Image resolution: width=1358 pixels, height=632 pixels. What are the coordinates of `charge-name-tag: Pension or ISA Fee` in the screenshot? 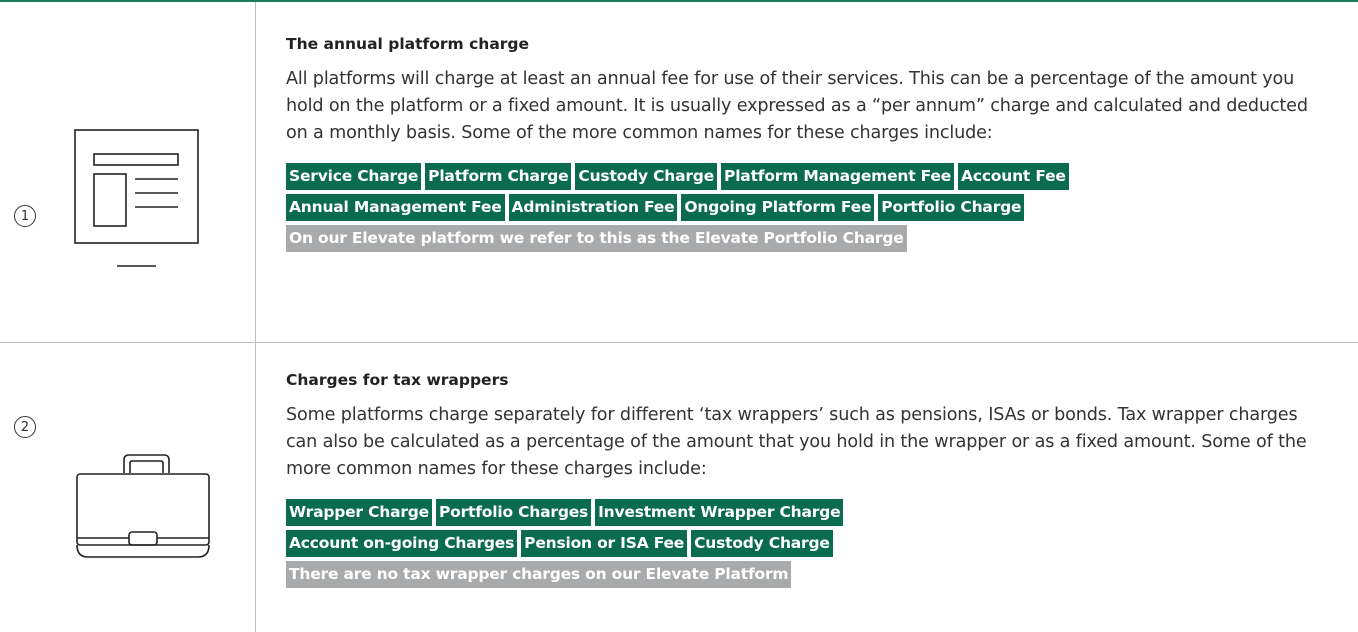 It's located at (604, 543).